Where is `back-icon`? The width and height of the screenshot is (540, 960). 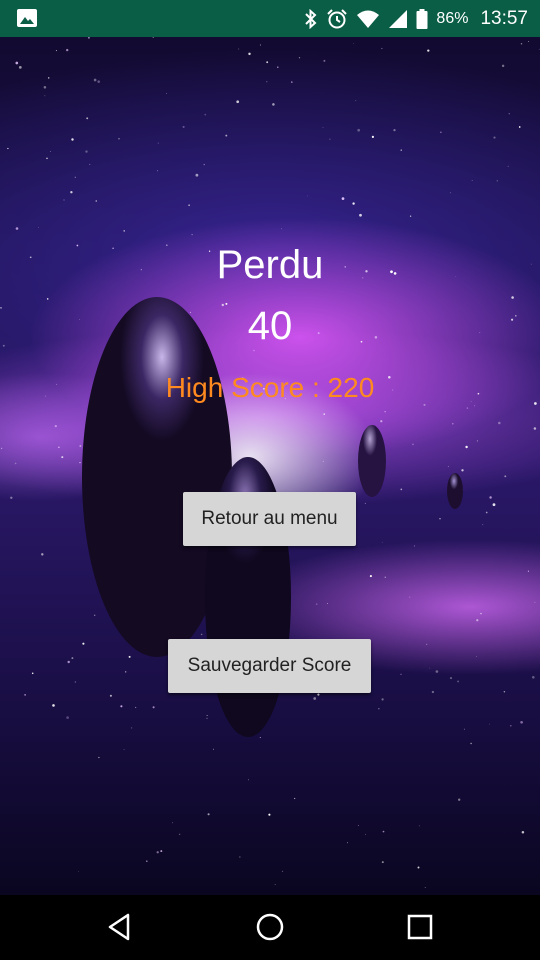 back-icon is located at coordinates (120, 927).